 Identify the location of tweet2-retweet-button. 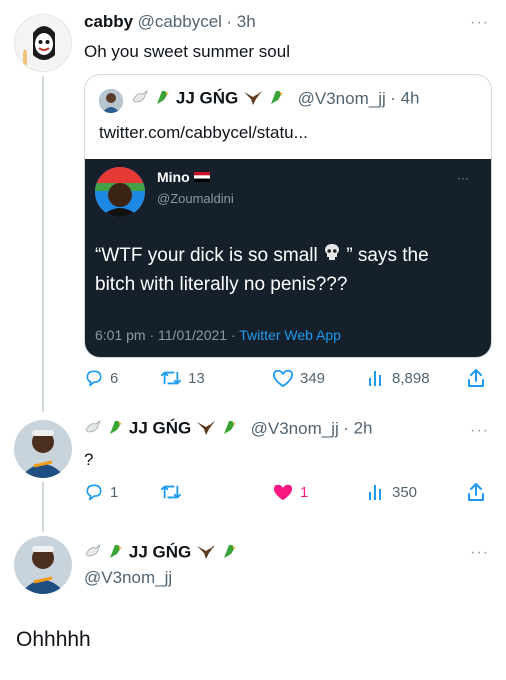
(171, 492).